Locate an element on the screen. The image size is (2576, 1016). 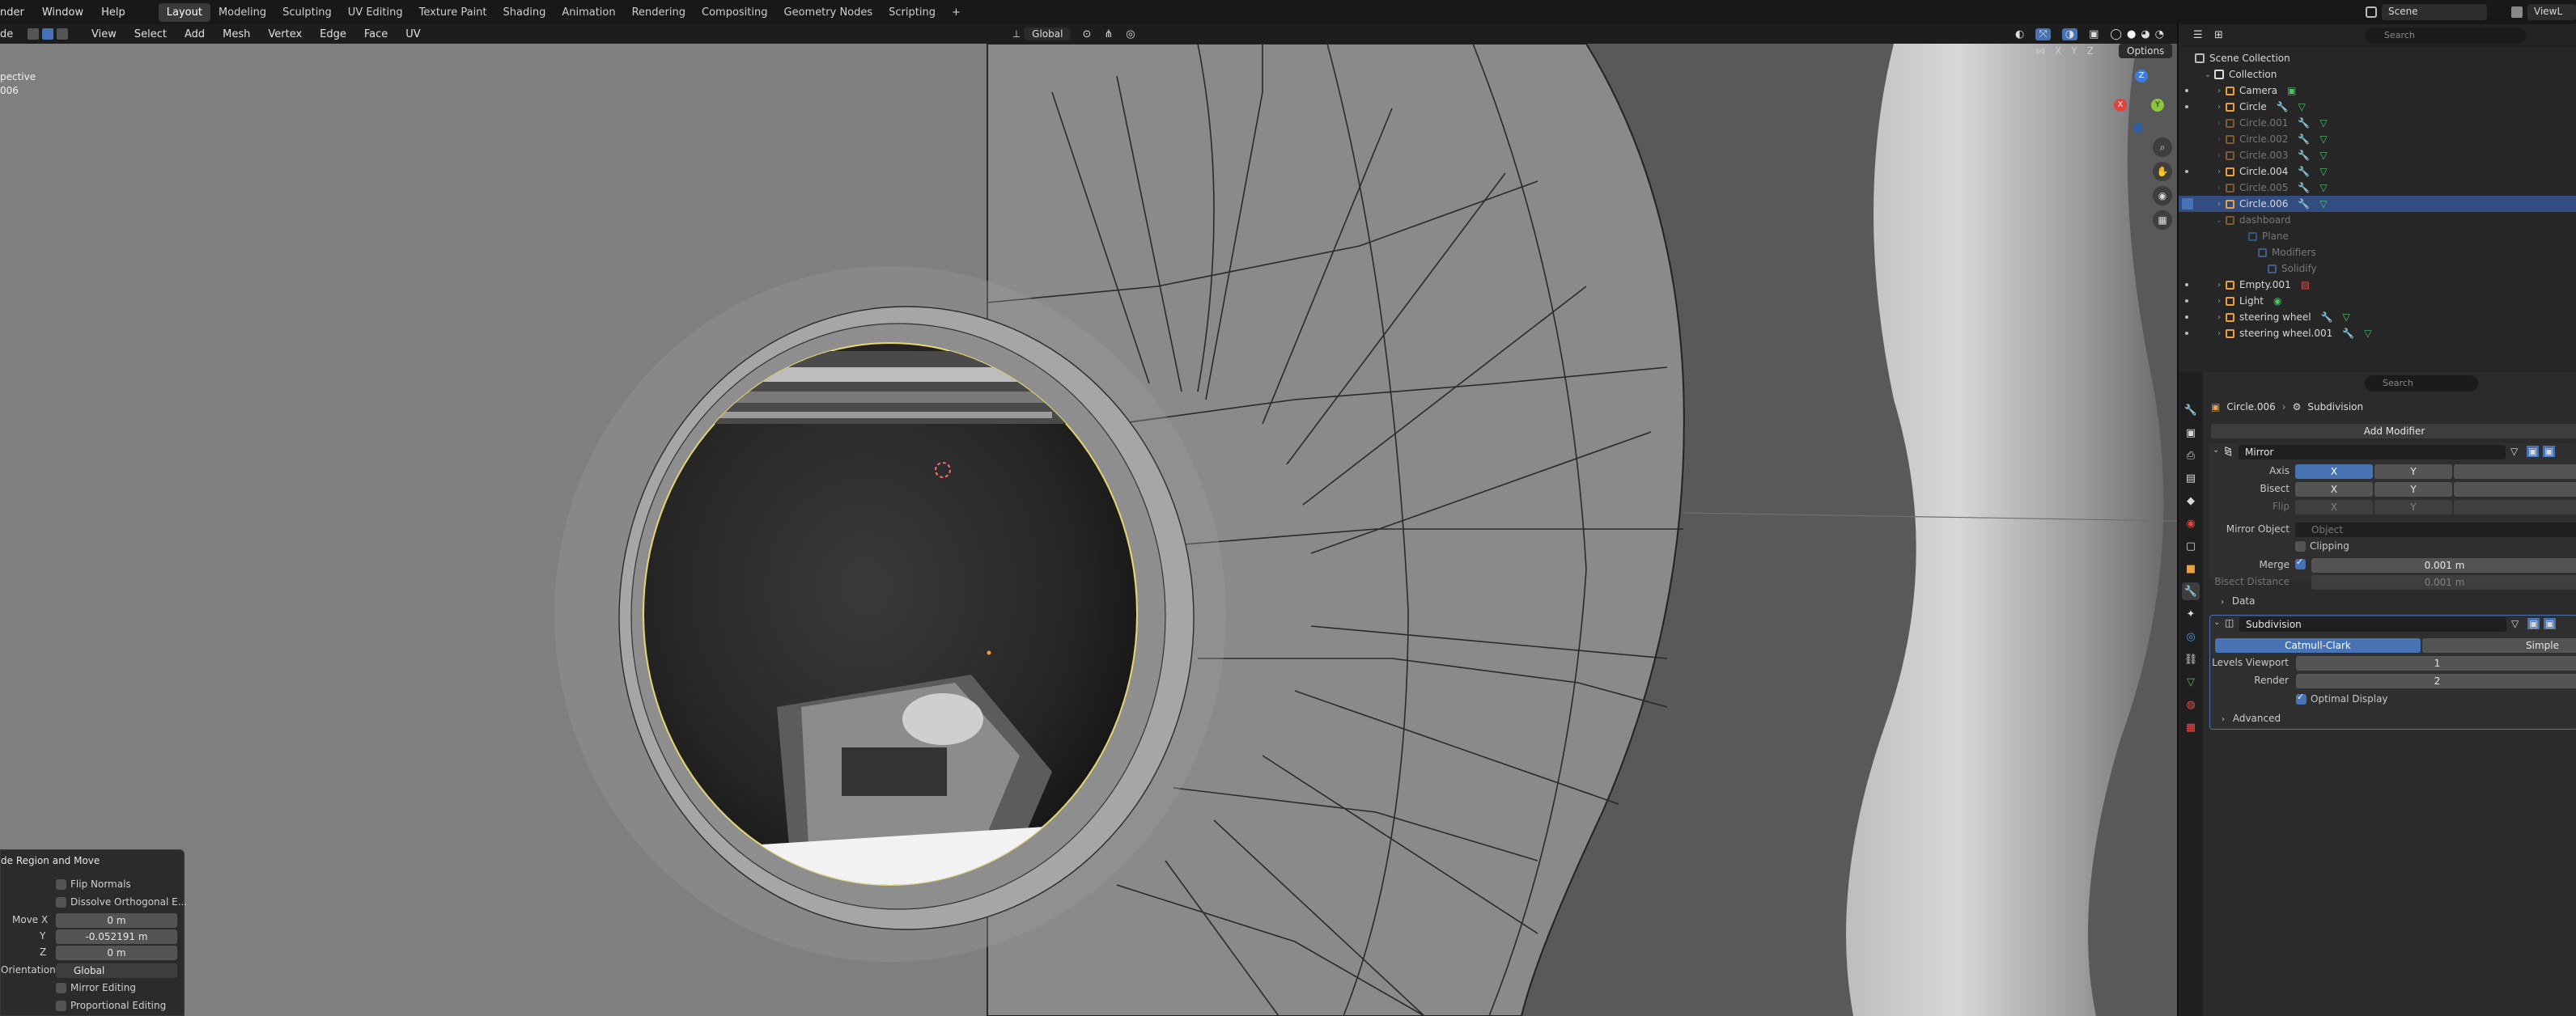
gizmo-neg-axis is located at coordinates (2138, 128).